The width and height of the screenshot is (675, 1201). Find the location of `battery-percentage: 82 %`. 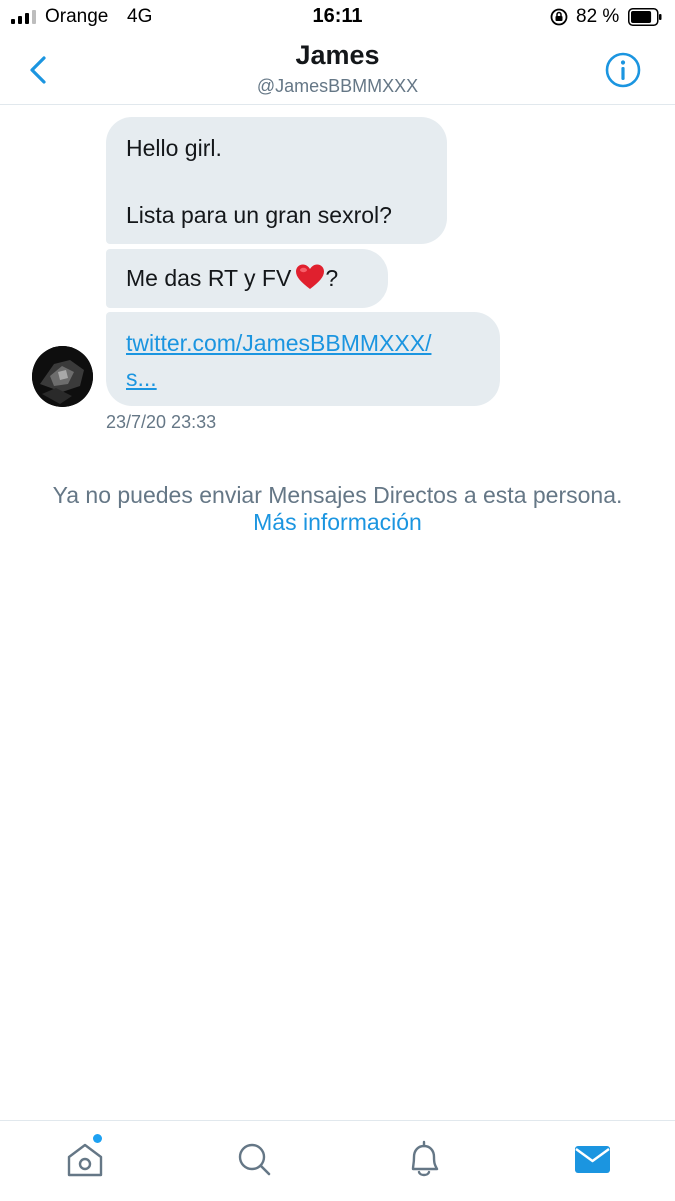

battery-percentage: 82 % is located at coordinates (598, 16).